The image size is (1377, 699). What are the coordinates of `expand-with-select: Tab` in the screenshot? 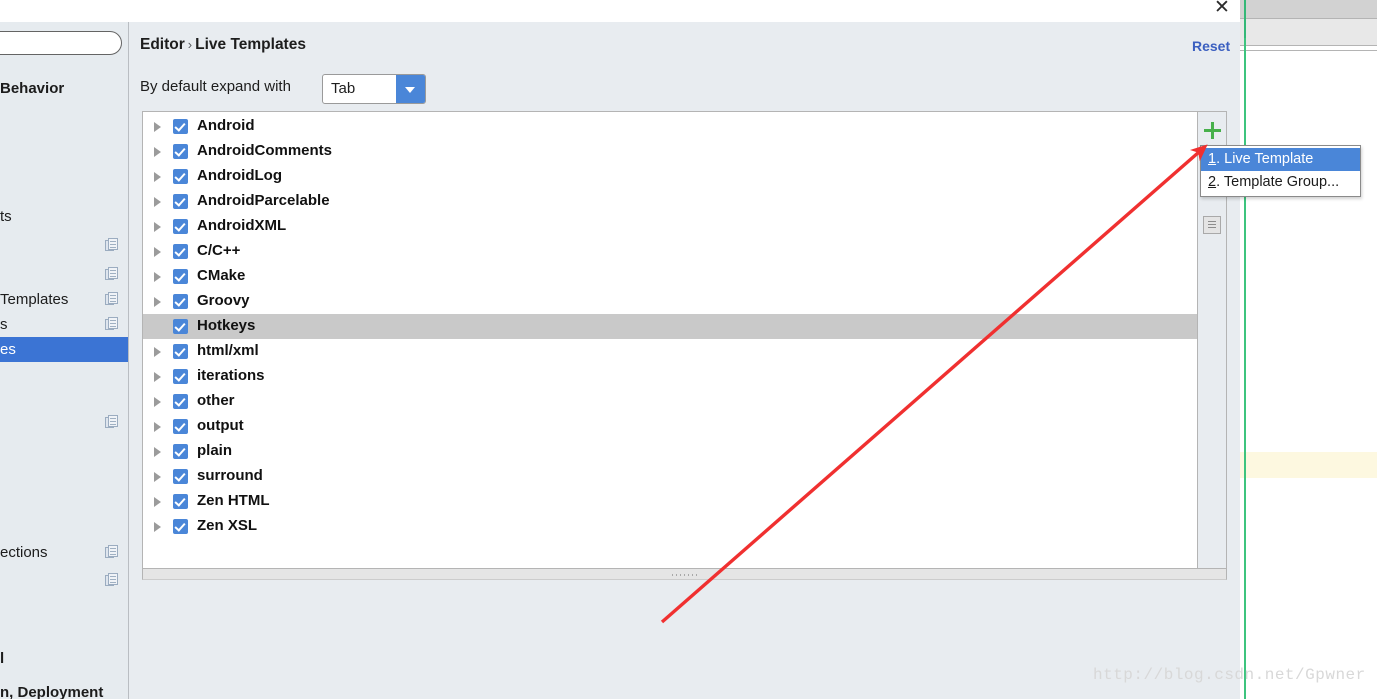 It's located at (374, 89).